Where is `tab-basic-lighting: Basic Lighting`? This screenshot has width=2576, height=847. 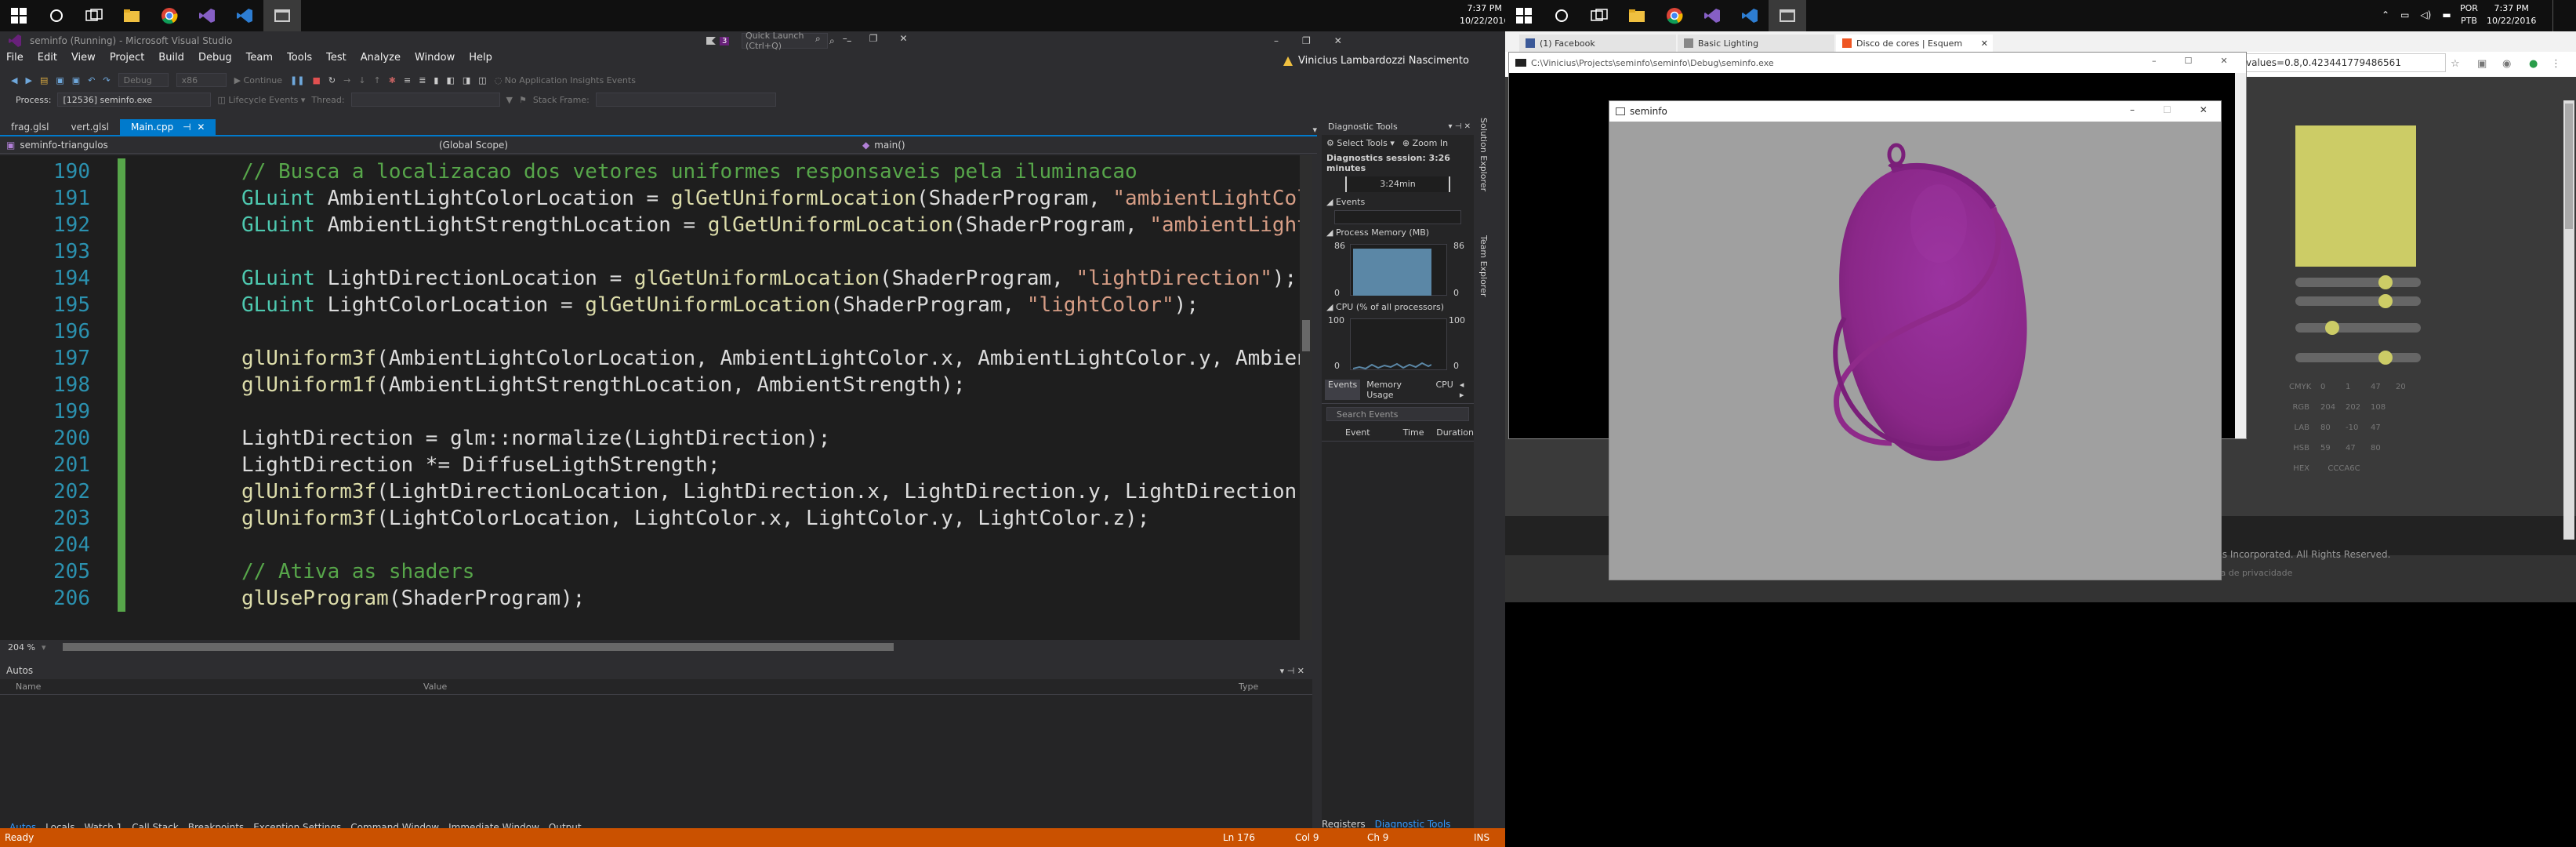 tab-basic-lighting: Basic Lighting is located at coordinates (1756, 43).